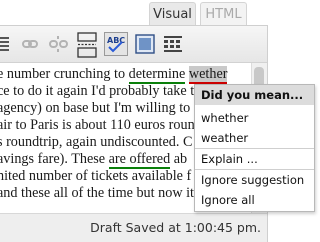 The width and height of the screenshot is (320, 242). I want to click on text-line: s roundtrip, again undiscounted. C, so click(96, 142).